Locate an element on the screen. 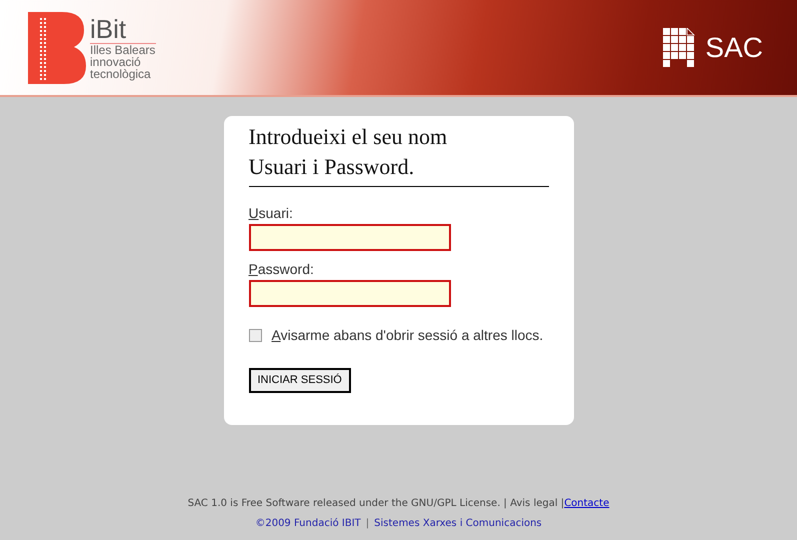 Image resolution: width=797 pixels, height=540 pixels. logo-tagline: tecnològica is located at coordinates (121, 74).